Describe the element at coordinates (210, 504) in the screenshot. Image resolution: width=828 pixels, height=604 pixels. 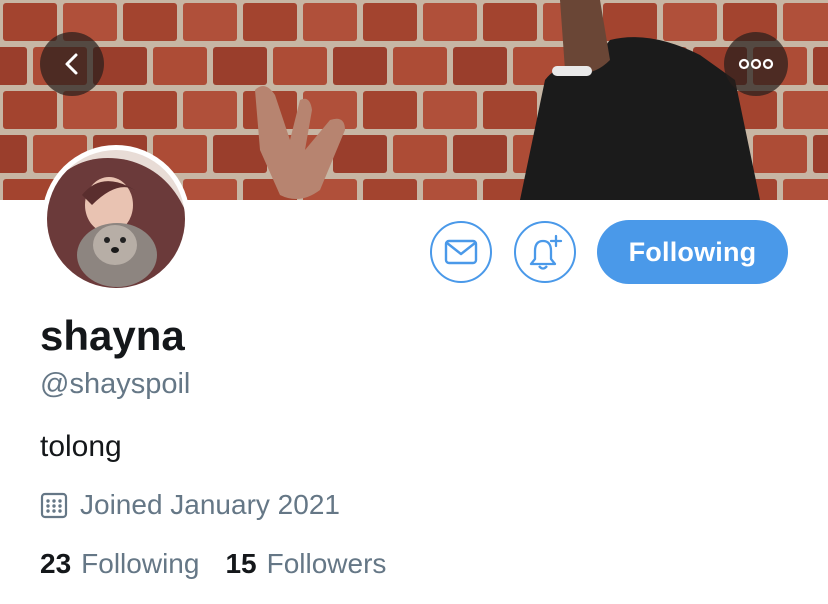
I see `joined-date: Joined January 2021` at that location.